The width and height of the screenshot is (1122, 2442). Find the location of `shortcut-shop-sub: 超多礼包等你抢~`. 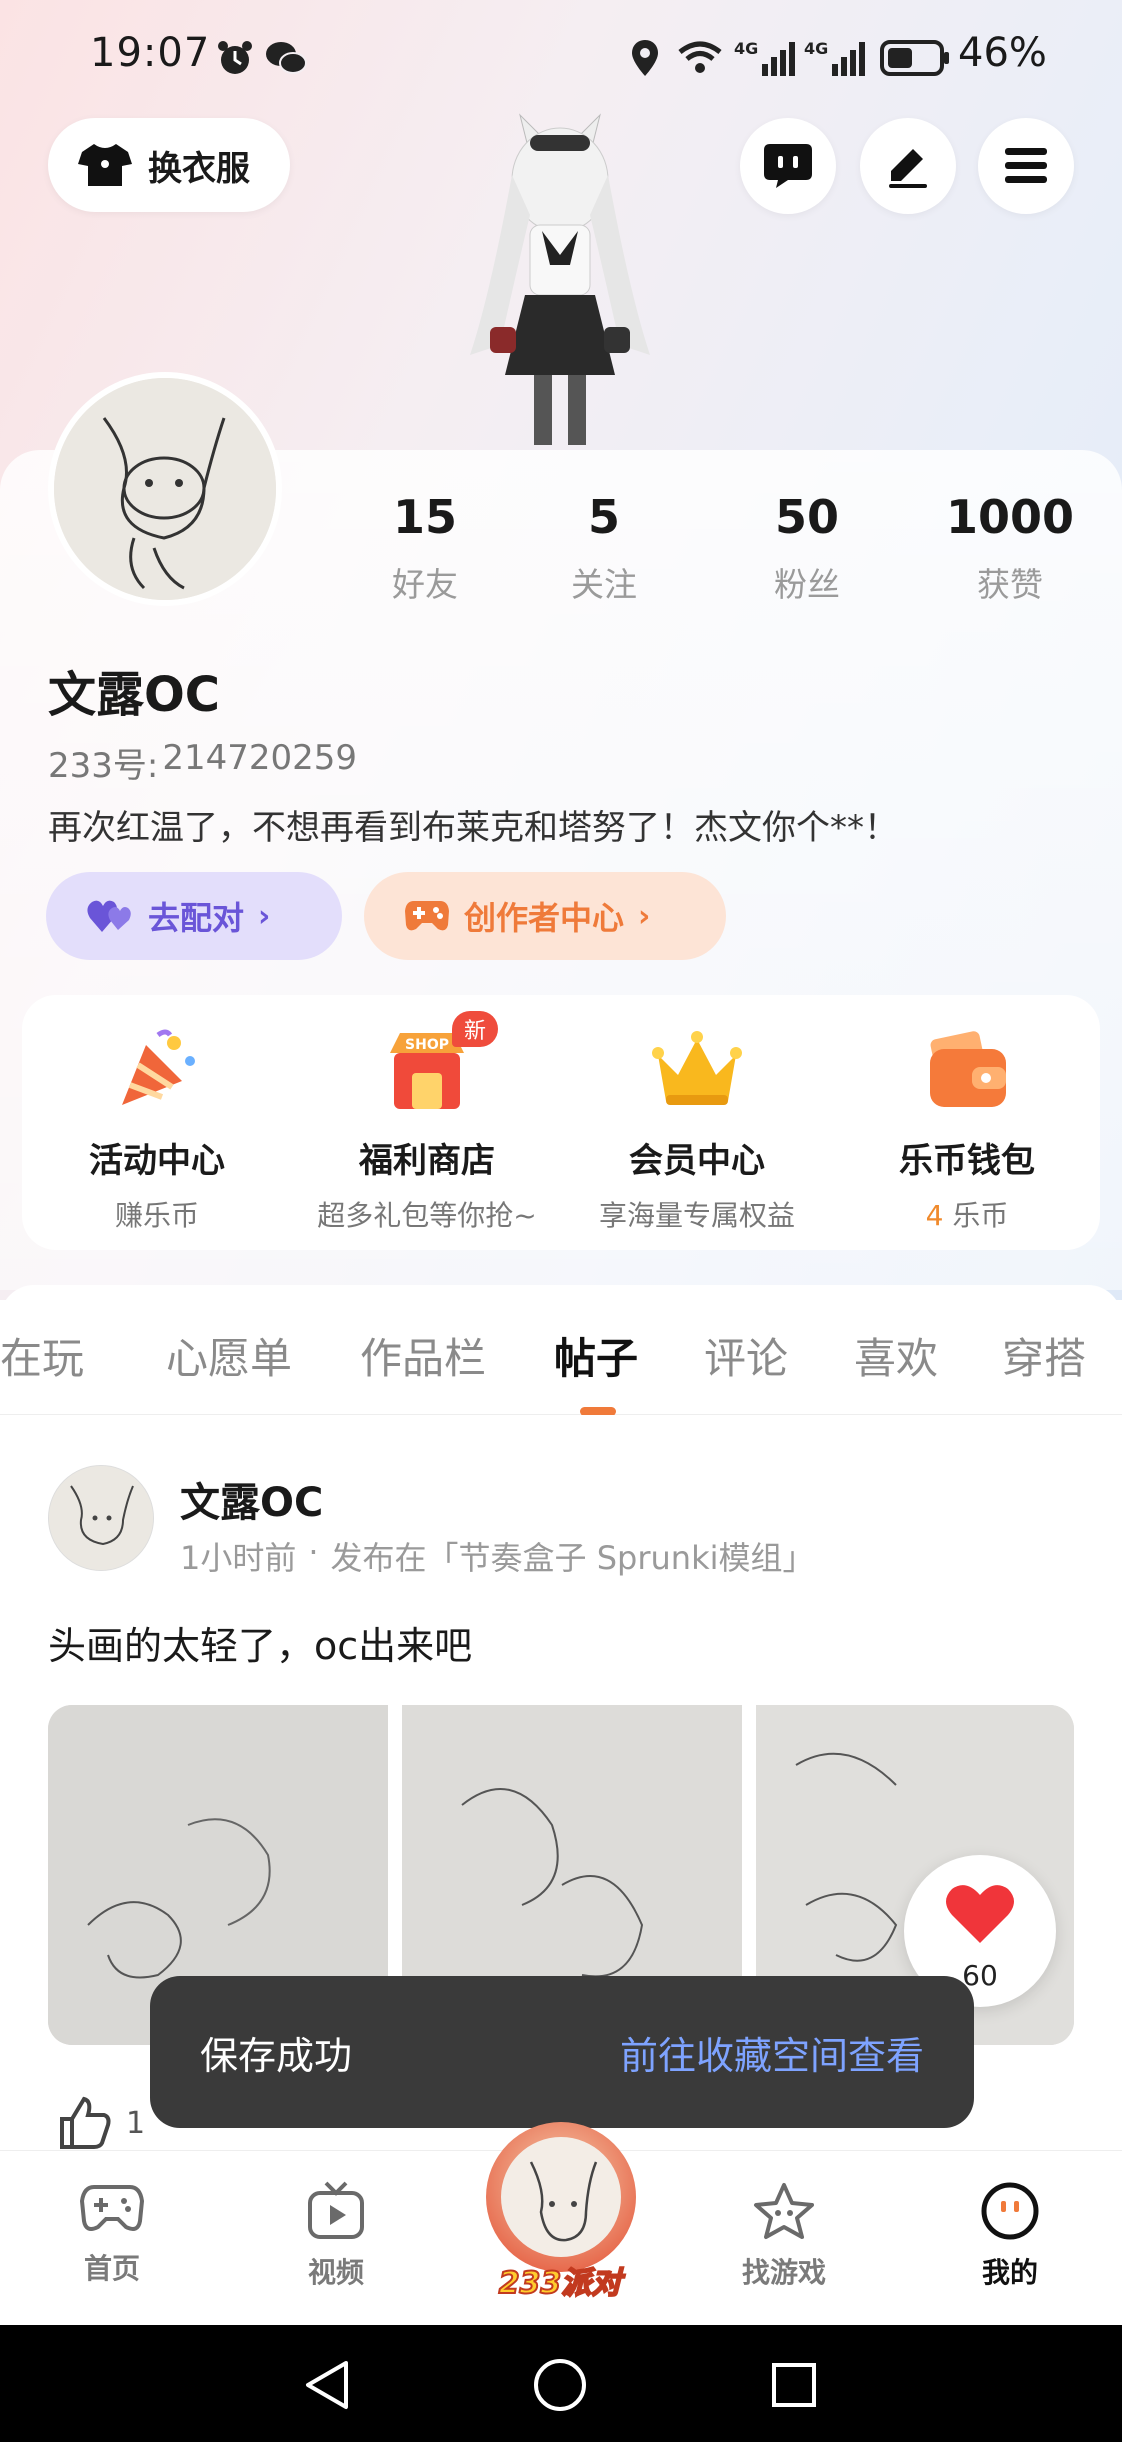

shortcut-shop-sub: 超多礼包等你抢~ is located at coordinates (427, 1215).